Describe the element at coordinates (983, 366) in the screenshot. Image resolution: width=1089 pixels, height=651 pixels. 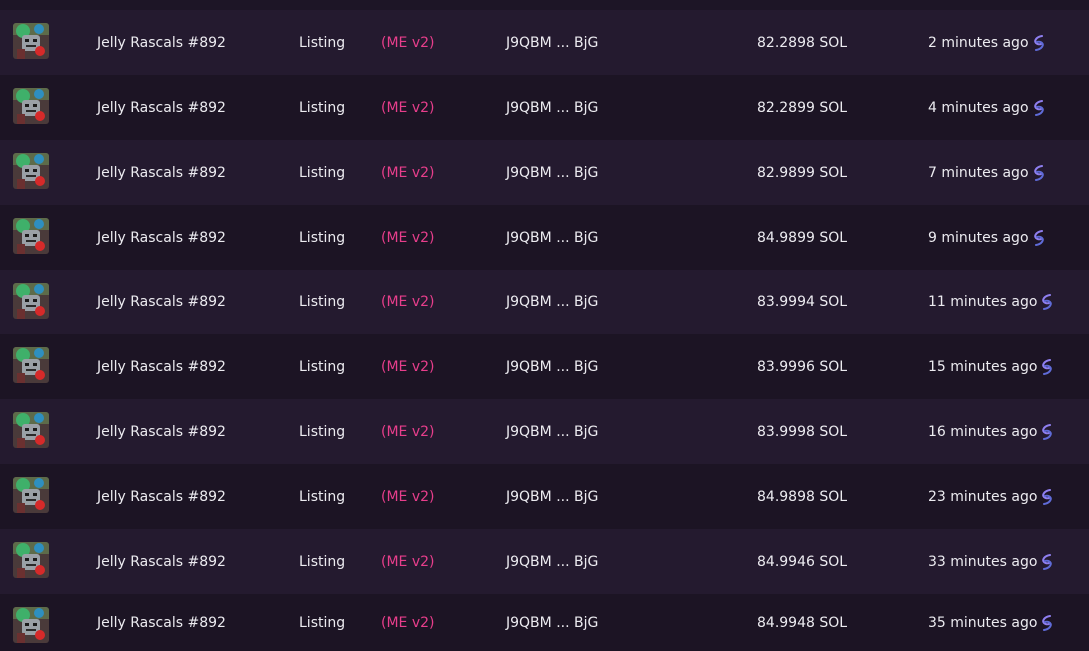
I see `time-ago-text: 15 minutes ago` at that location.